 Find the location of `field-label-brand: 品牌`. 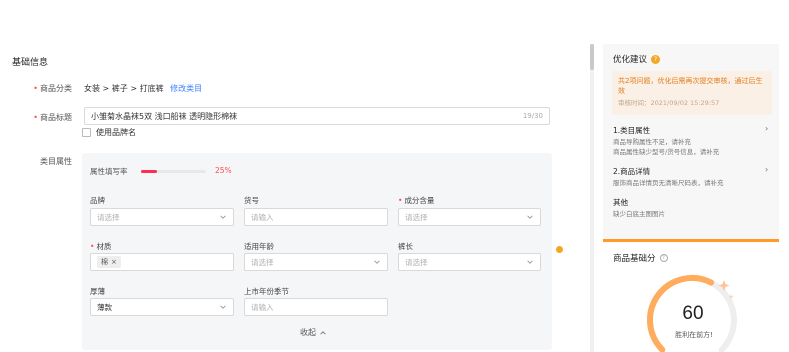

field-label-brand: 品牌 is located at coordinates (97, 200).